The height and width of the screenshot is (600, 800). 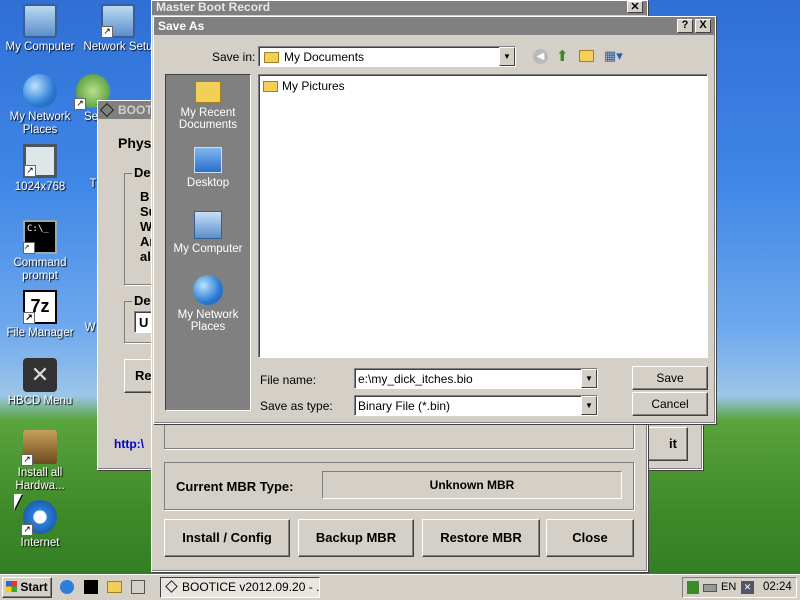 What do you see at coordinates (635, 7) in the screenshot?
I see `mbr-close-button: ✕` at bounding box center [635, 7].